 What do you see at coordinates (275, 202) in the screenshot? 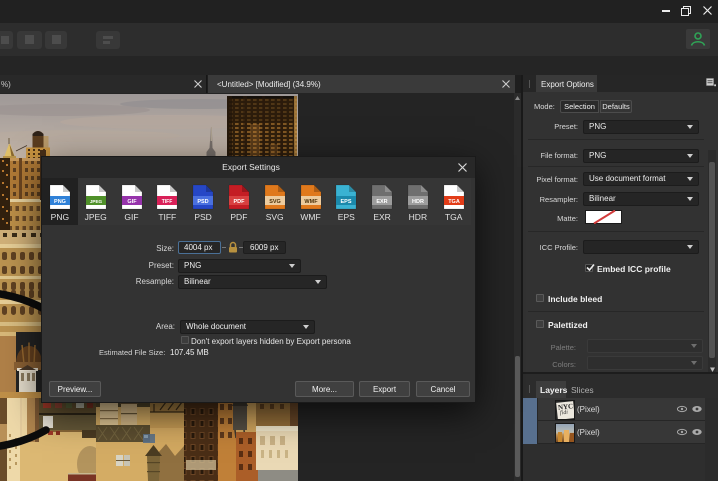
I see `svg-text: SVG` at bounding box center [275, 202].